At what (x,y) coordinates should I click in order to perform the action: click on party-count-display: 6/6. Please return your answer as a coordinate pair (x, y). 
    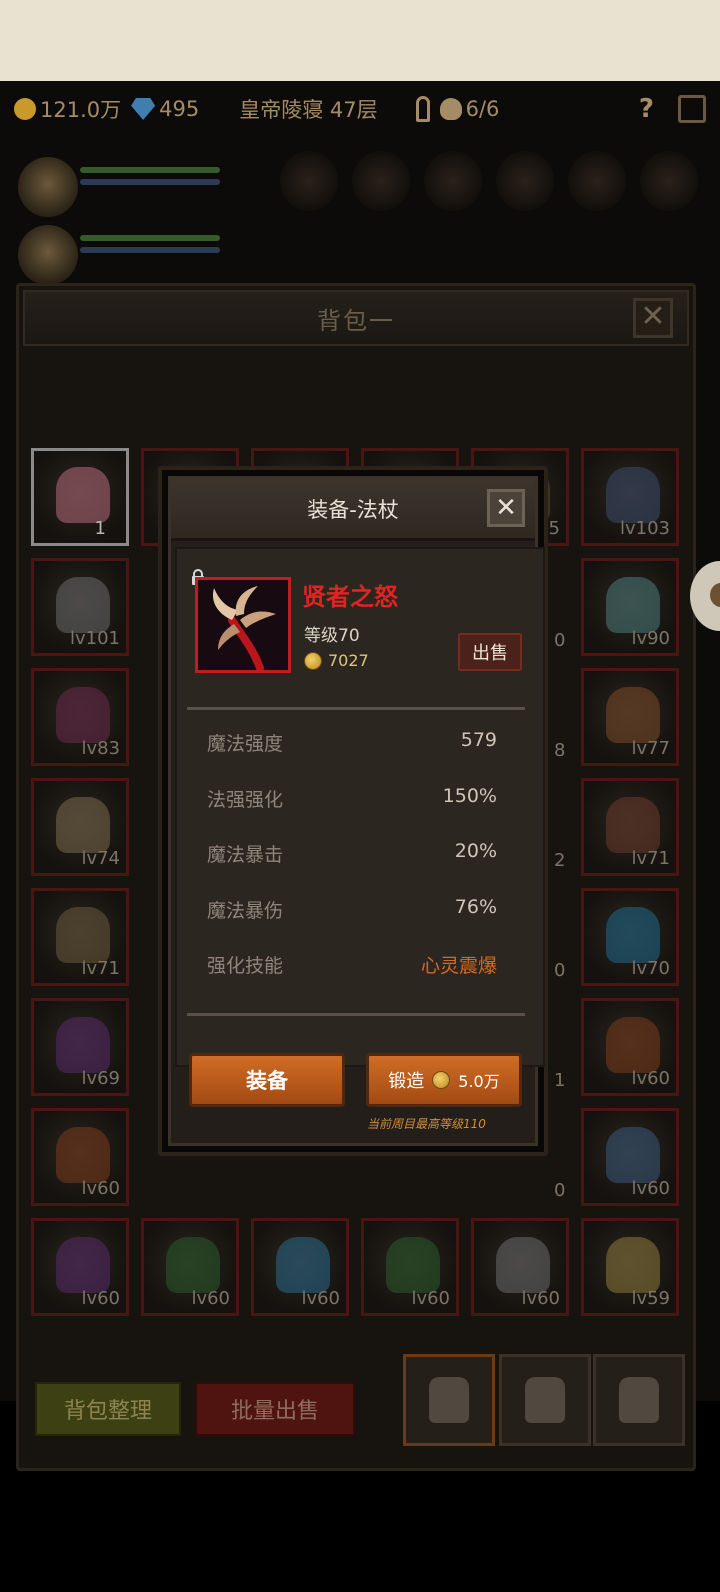
    Looking at the image, I should click on (469, 109).